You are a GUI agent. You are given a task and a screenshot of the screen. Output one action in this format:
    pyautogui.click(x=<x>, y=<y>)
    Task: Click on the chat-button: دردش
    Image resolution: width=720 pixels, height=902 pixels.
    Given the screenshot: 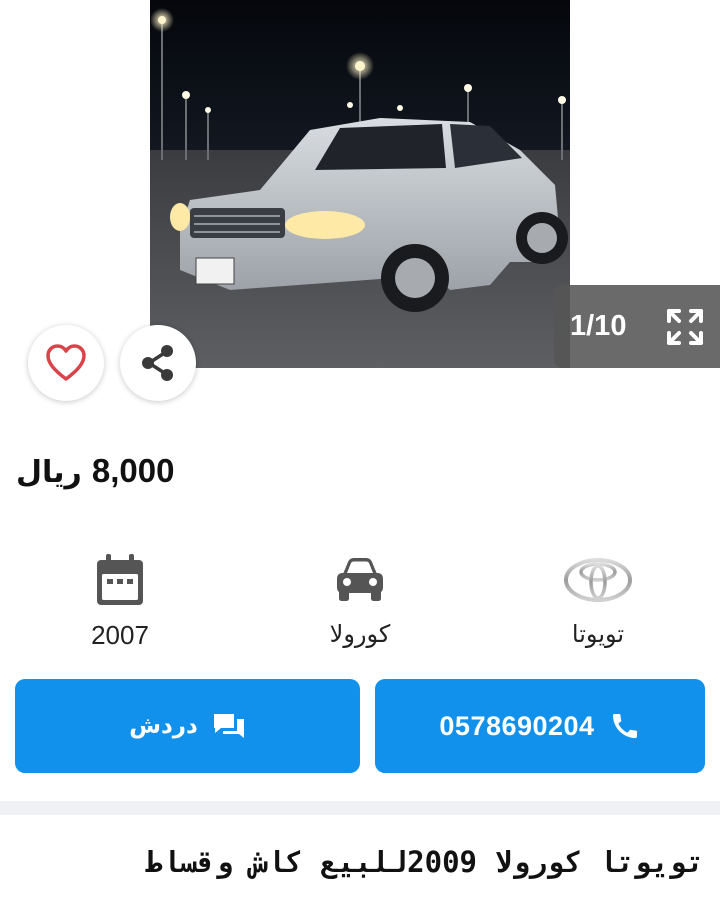 What is the action you would take?
    pyautogui.click(x=187, y=726)
    